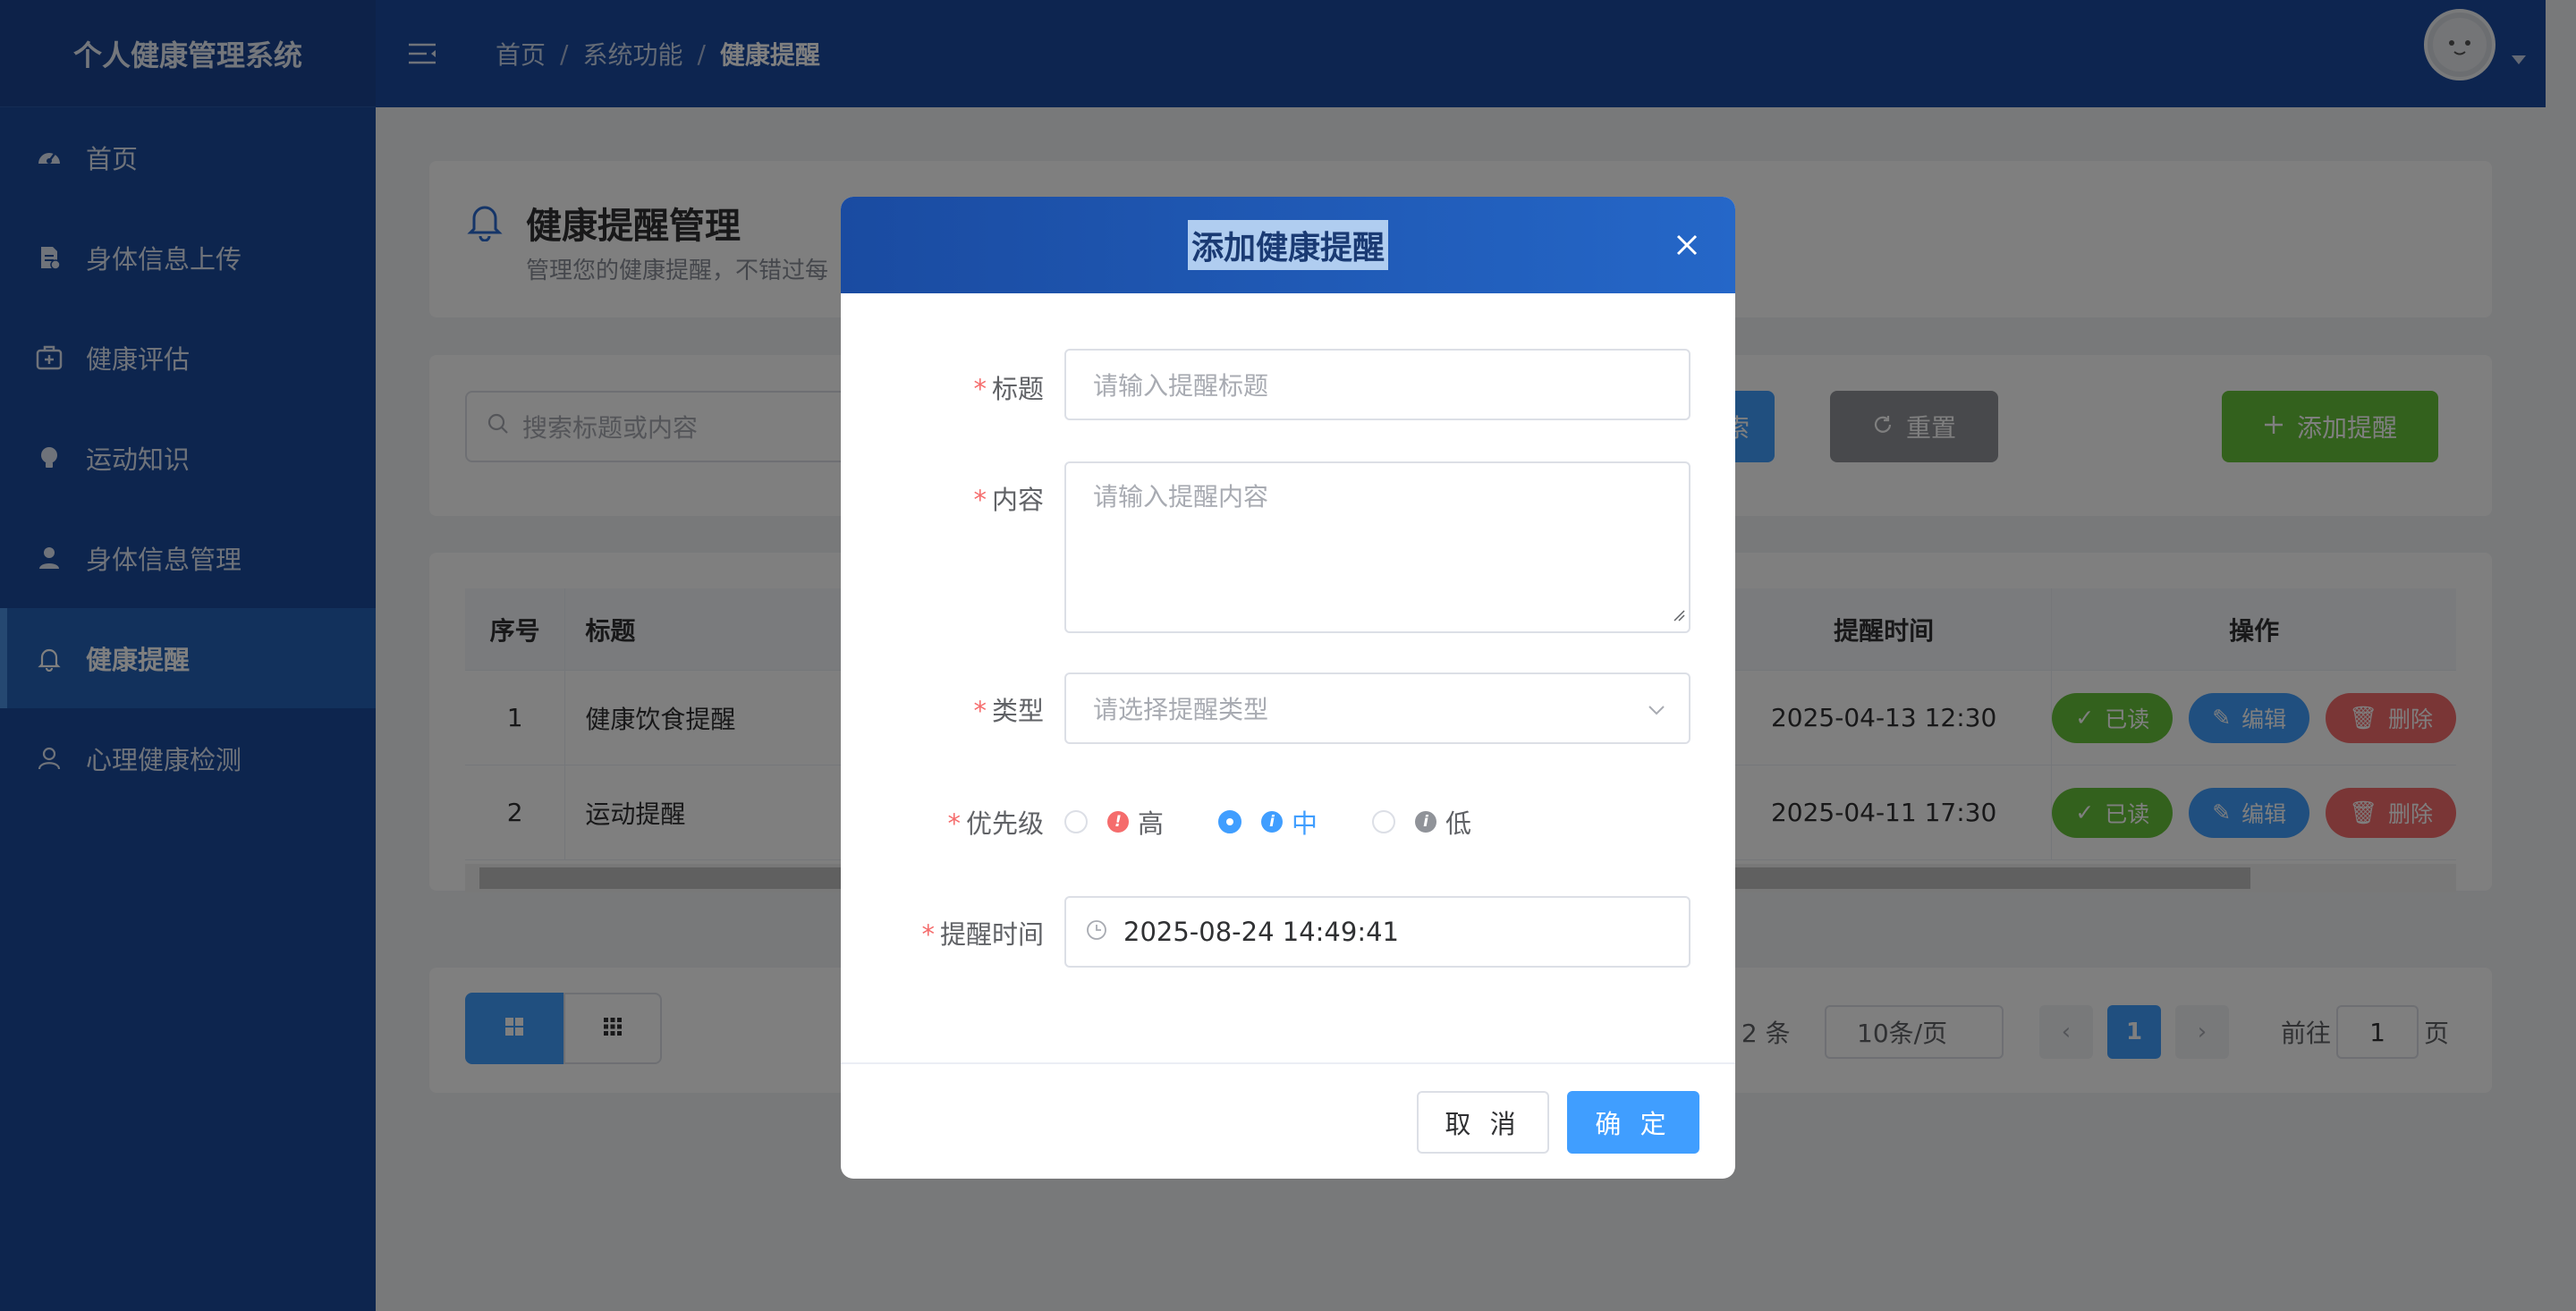  I want to click on title-label: * 标题, so click(1008, 389).